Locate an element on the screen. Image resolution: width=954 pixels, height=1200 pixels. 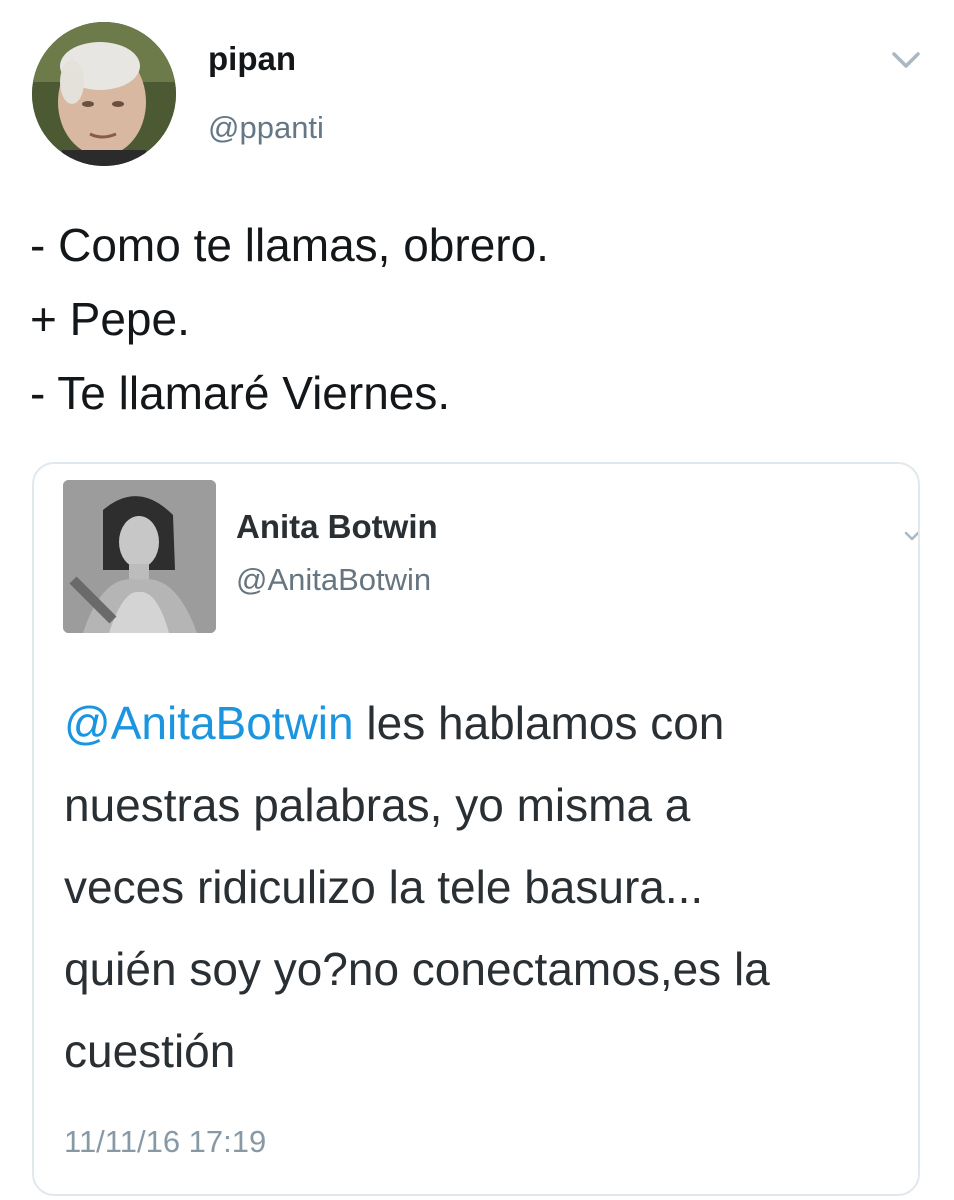
mention-link: @AnitaBotwin is located at coordinates (209, 723).